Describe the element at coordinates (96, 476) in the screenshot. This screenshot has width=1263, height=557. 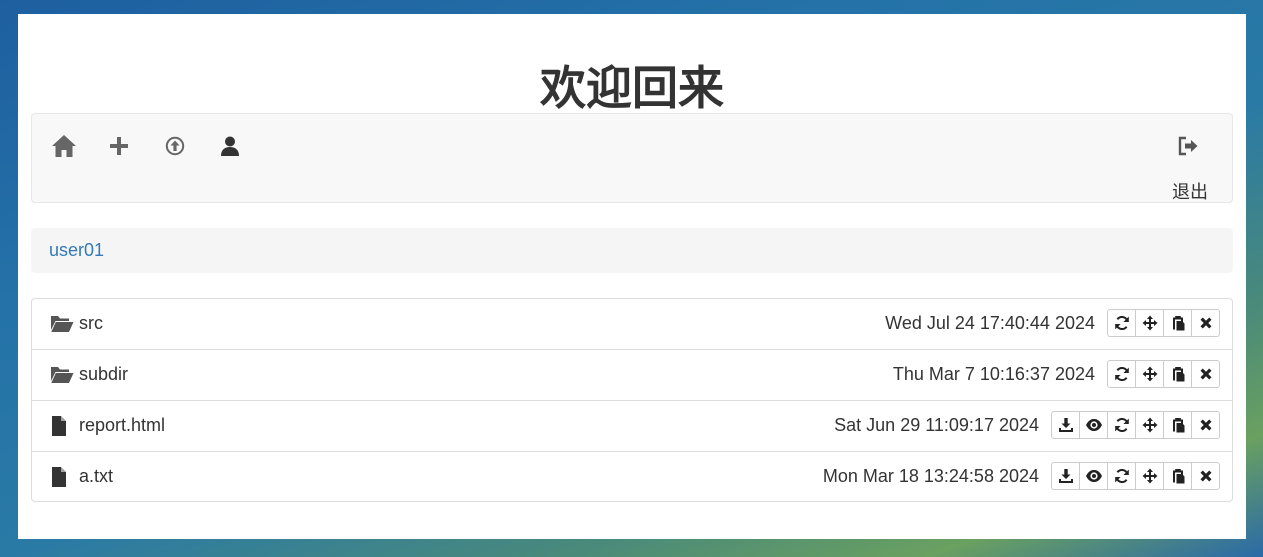
I see `file-name-link: a.txt` at that location.